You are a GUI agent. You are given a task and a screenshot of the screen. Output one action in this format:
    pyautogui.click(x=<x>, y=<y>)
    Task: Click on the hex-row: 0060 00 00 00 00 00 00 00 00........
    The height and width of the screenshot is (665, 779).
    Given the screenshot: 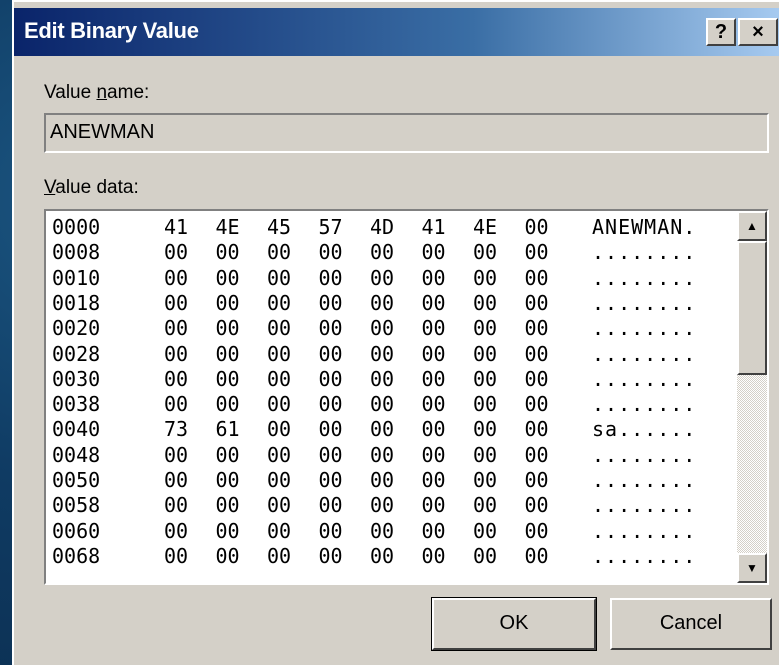 What is the action you would take?
    pyautogui.click(x=392, y=531)
    